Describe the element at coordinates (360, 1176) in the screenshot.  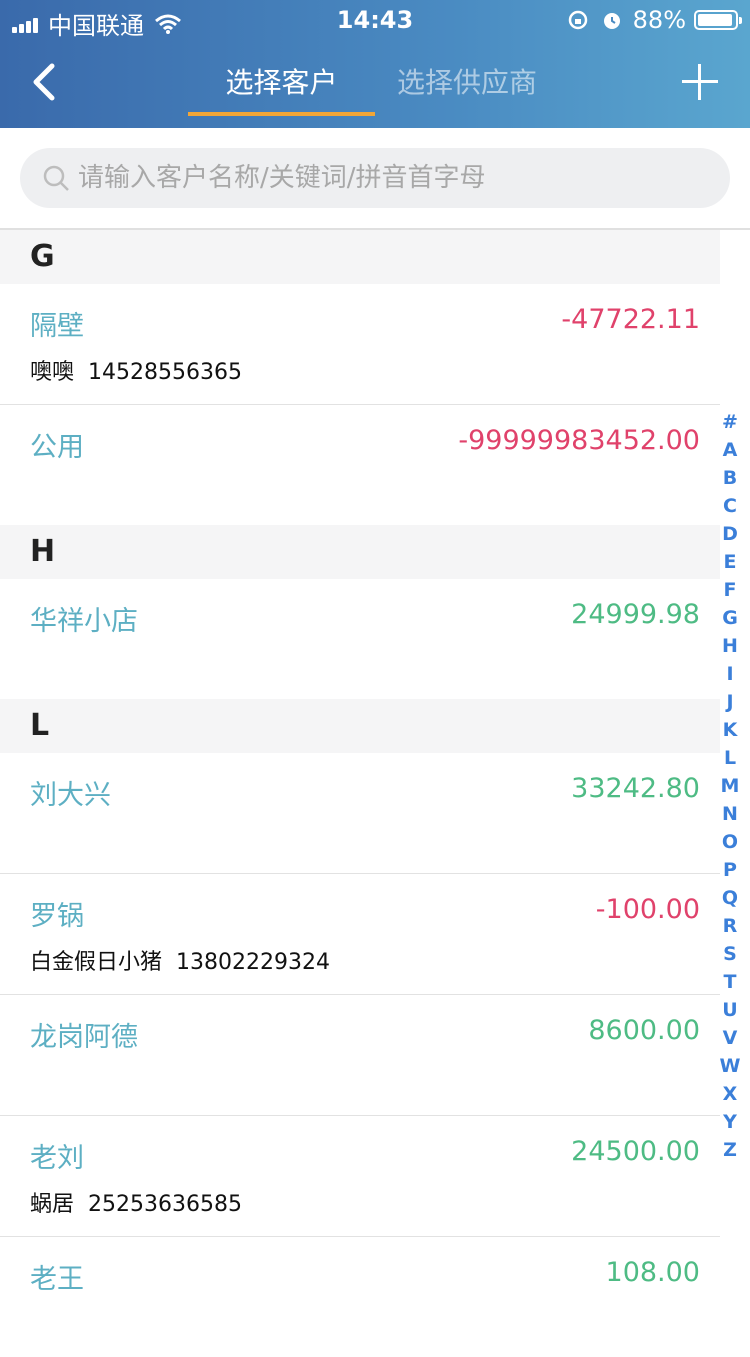
I see `list-item: 老刘 24500.00 蜗居 25253636585` at that location.